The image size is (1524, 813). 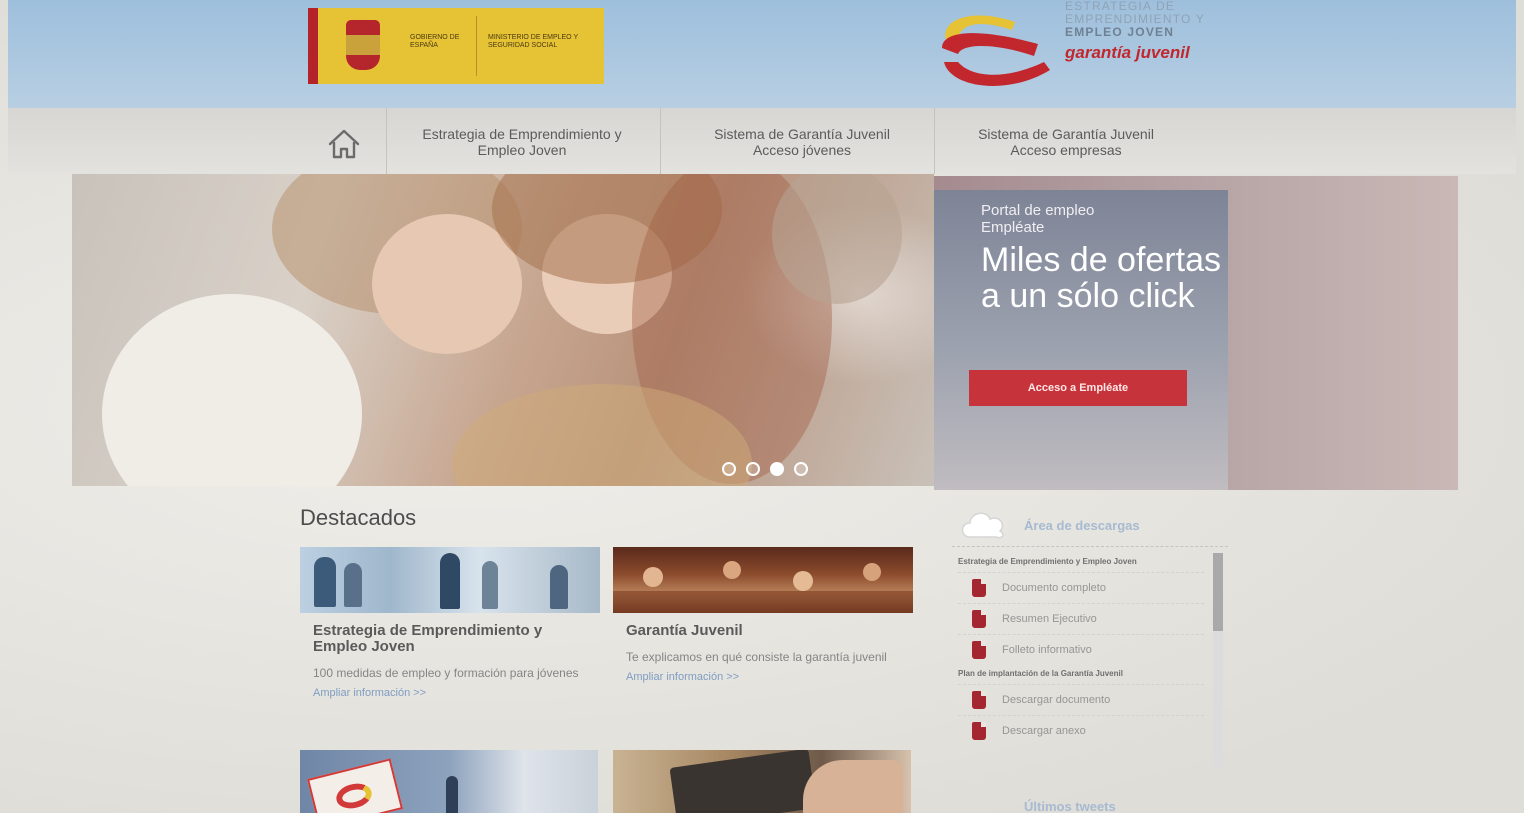 I want to click on download-item: Descargar anexo, so click(x=1081, y=730).